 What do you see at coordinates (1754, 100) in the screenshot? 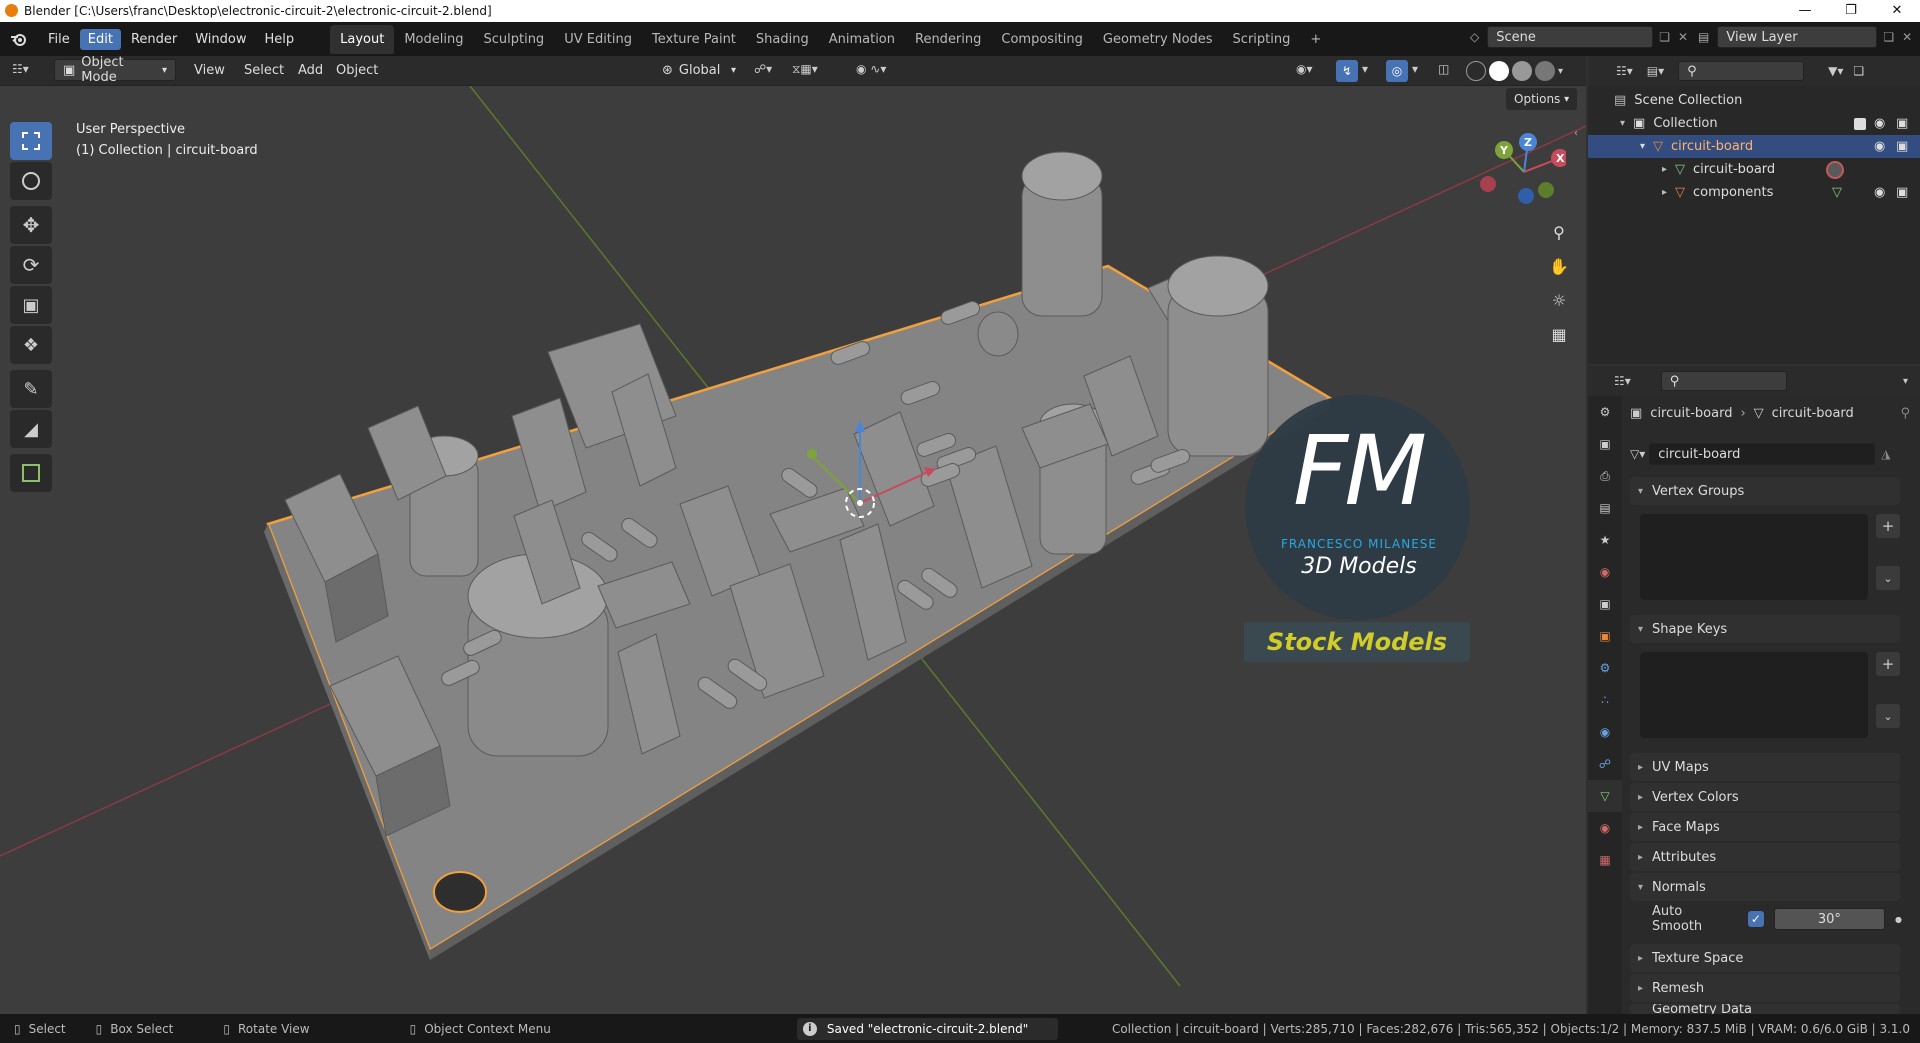
I see `outliner-item-scene-collection: ▤ Scene Collection` at bounding box center [1754, 100].